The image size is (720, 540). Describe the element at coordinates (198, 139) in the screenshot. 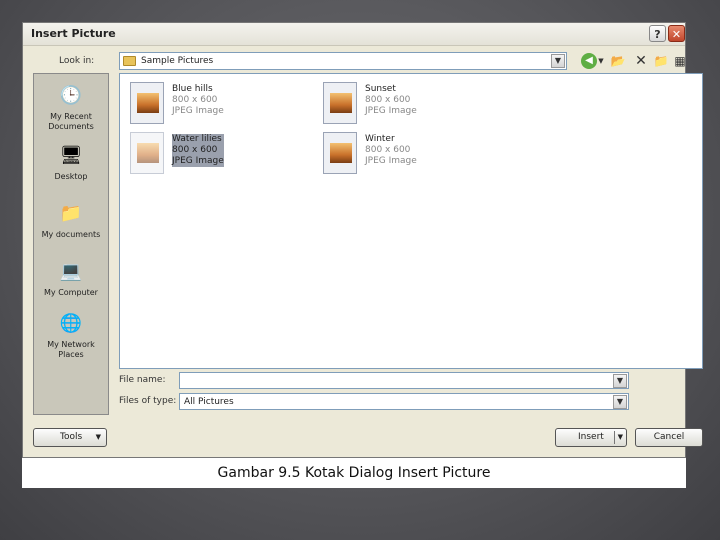

I see `file-name: Water lilies` at that location.